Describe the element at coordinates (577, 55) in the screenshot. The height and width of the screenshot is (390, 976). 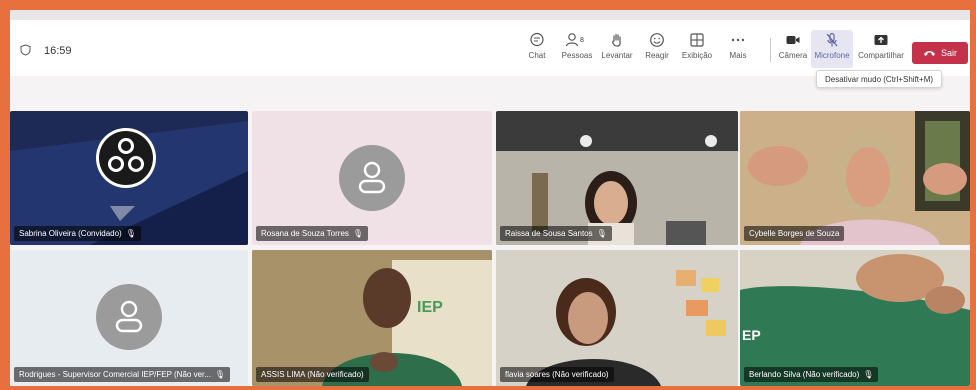
I see `people-label: Pessoas` at that location.